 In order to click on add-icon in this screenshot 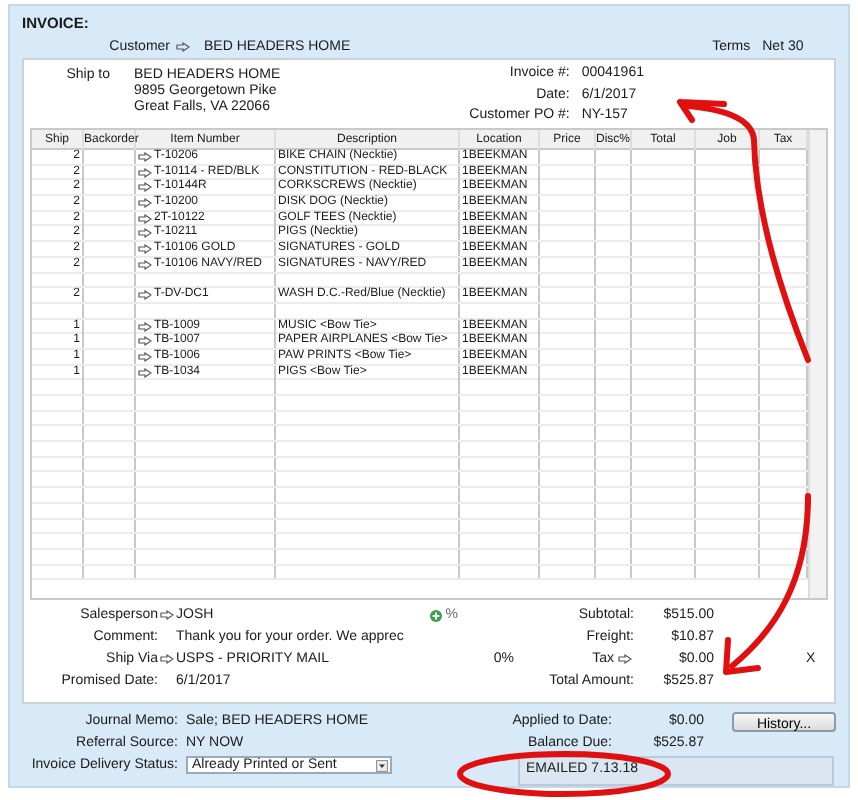, I will do `click(435, 615)`.